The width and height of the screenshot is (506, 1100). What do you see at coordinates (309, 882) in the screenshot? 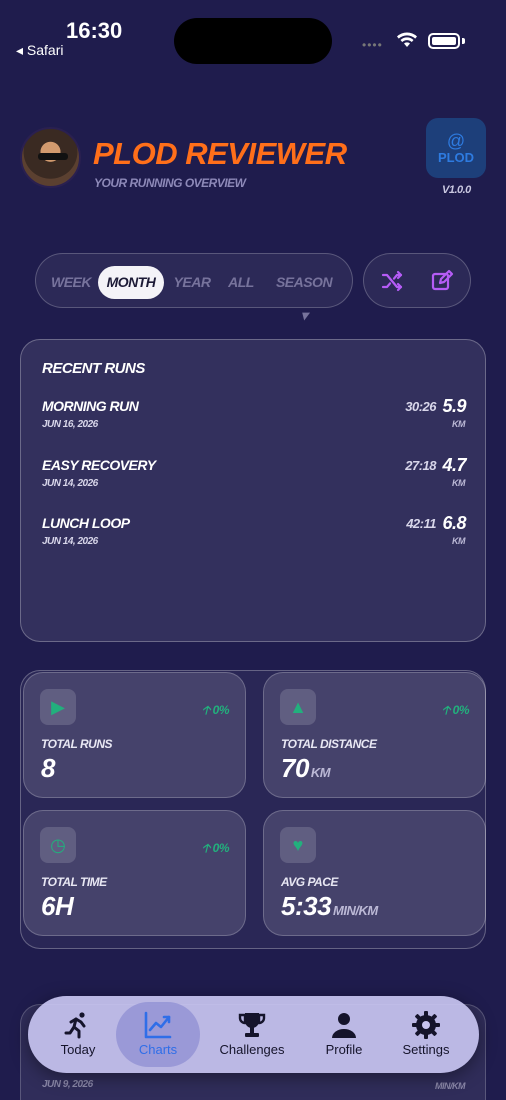
I see `stat-label: AVG PACE` at bounding box center [309, 882].